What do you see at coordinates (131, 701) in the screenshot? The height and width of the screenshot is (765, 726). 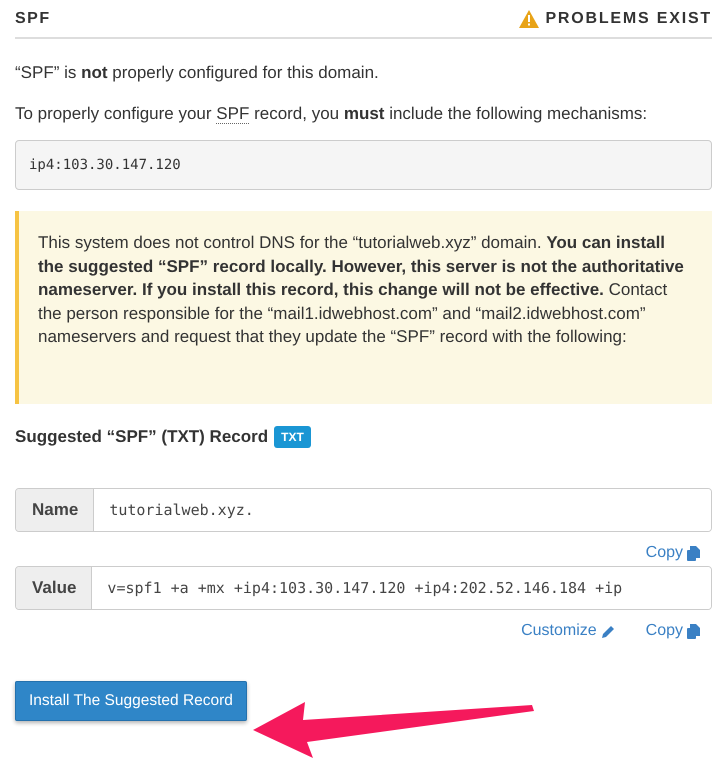 I see `install-button: Install The Suggested Record` at bounding box center [131, 701].